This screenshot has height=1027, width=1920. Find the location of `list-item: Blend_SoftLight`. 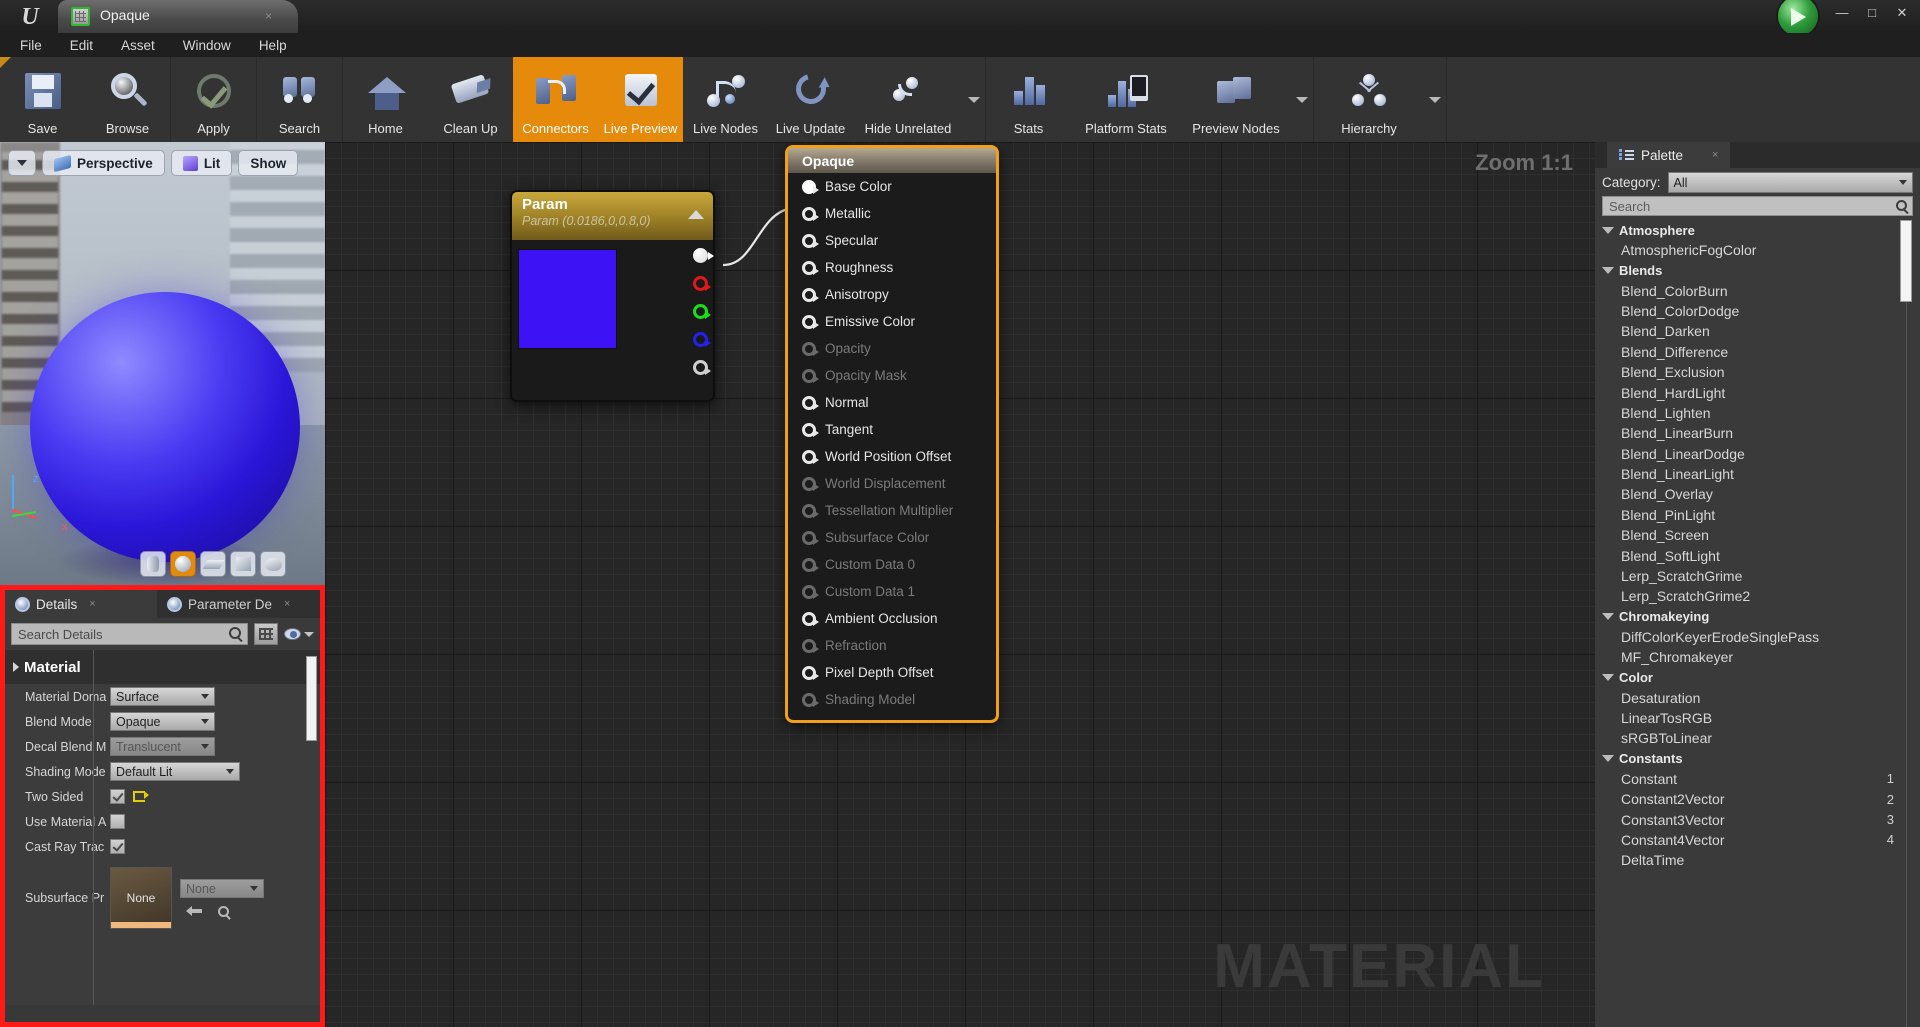

list-item: Blend_SoftLight is located at coordinates (1757, 555).